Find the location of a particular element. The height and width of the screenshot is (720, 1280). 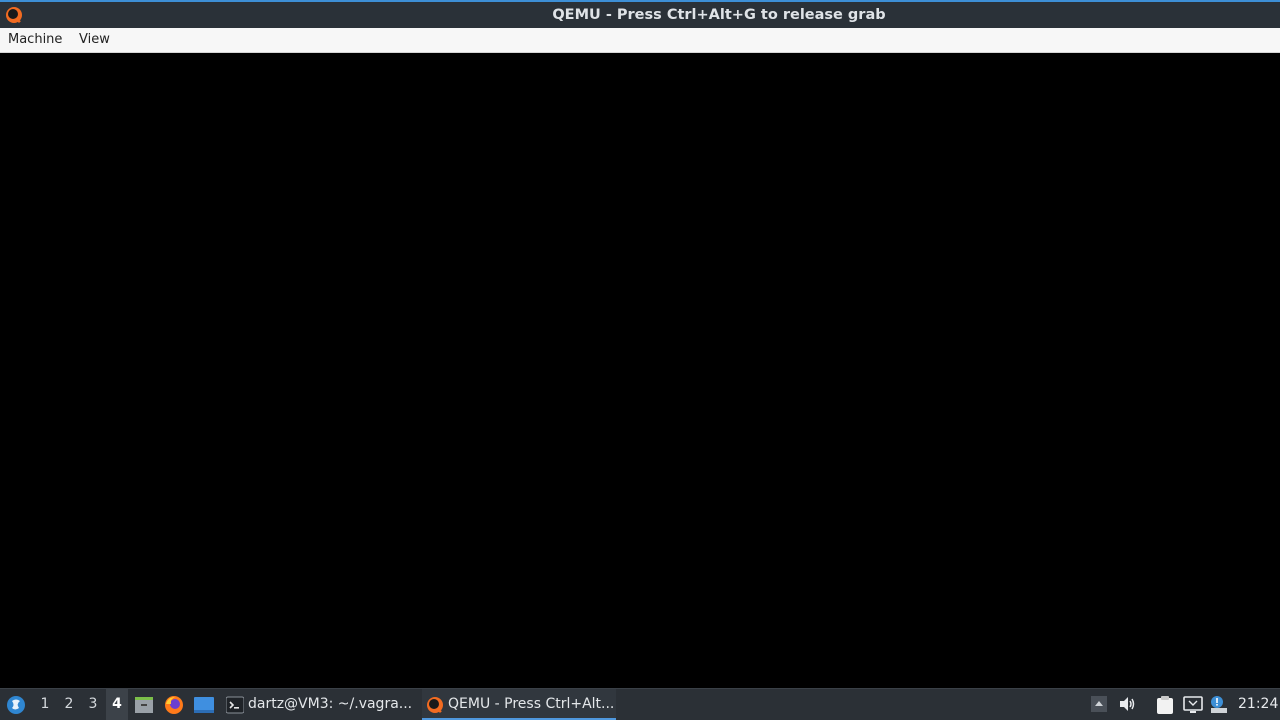

menu-view: View is located at coordinates (94, 40).